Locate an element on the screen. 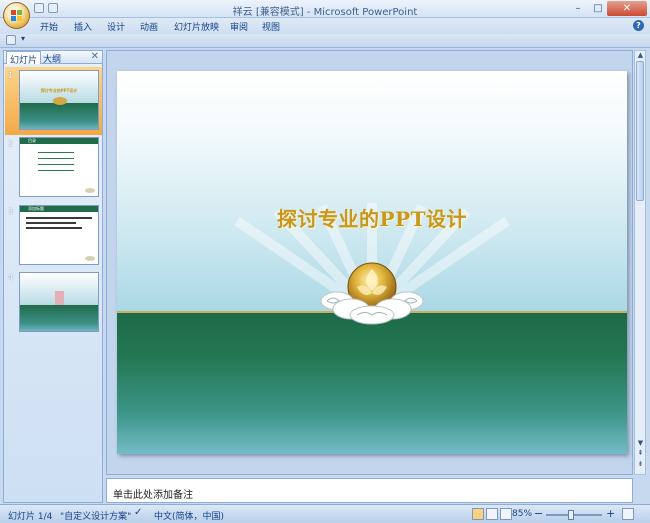 This screenshot has width=650, height=523. previous-slide-icon: ⇞ is located at coordinates (640, 453).